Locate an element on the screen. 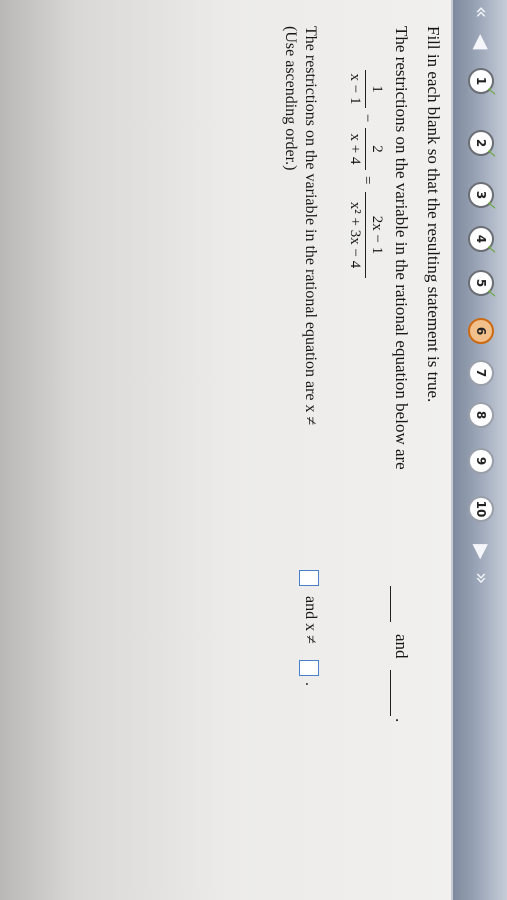  fraction-3-numerator: 2x − 1 is located at coordinates (377, 235).